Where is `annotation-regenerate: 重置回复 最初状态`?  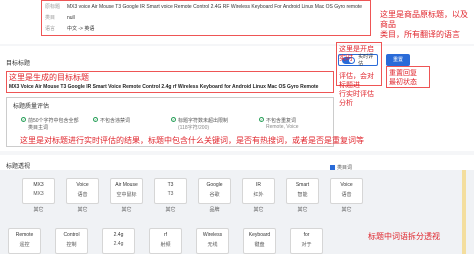 annotation-regenerate: 重置回复 最初状态 is located at coordinates (408, 77).